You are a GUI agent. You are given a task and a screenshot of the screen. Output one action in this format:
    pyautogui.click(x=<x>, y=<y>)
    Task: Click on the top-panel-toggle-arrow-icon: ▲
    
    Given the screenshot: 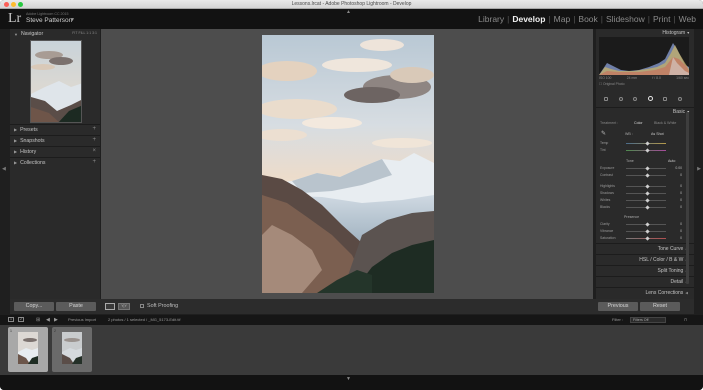 What is the action you would take?
    pyautogui.click(x=348, y=12)
    